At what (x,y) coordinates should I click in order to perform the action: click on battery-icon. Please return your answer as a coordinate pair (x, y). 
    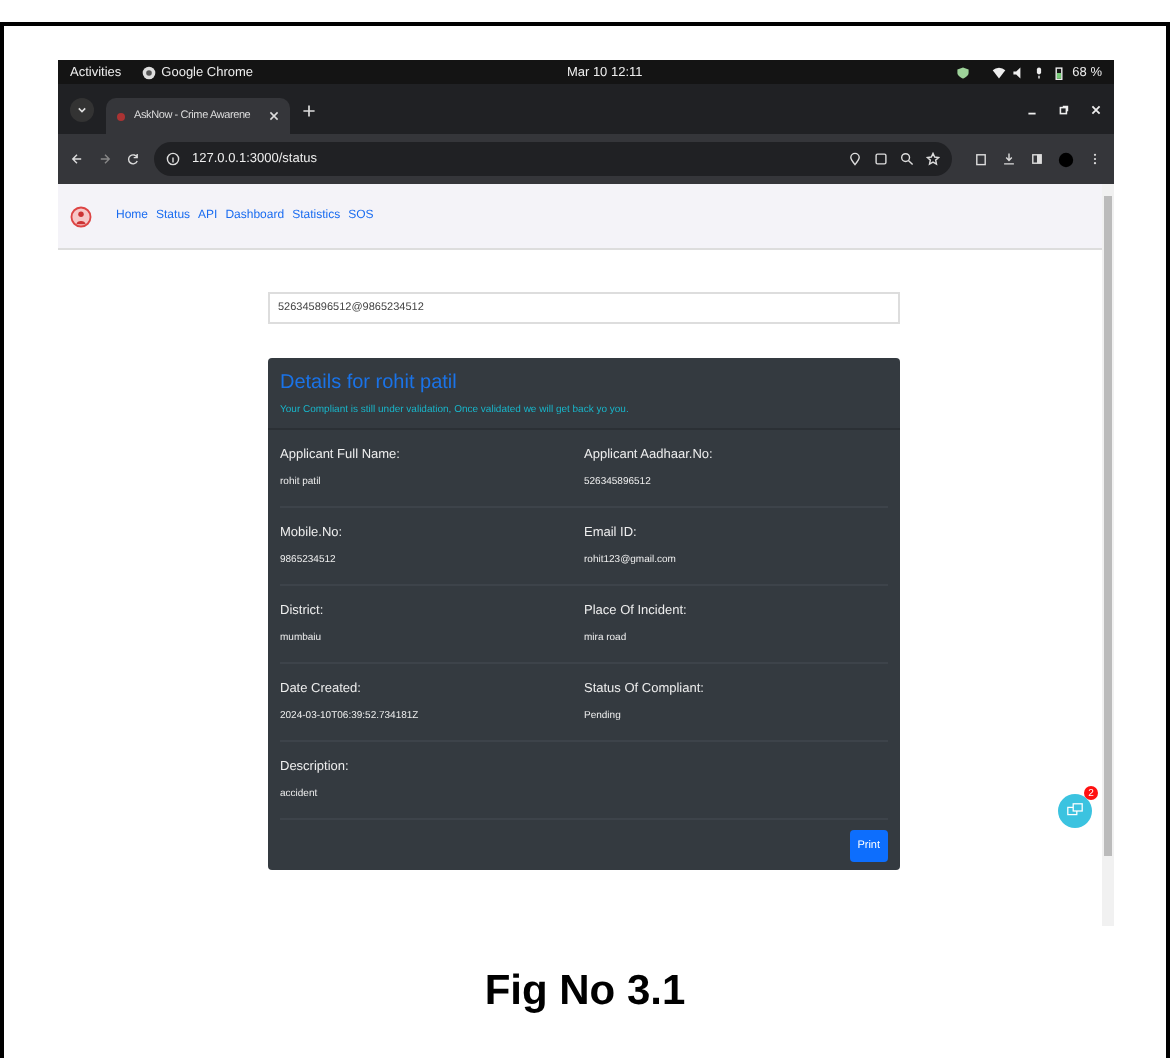
    Looking at the image, I should click on (1059, 72).